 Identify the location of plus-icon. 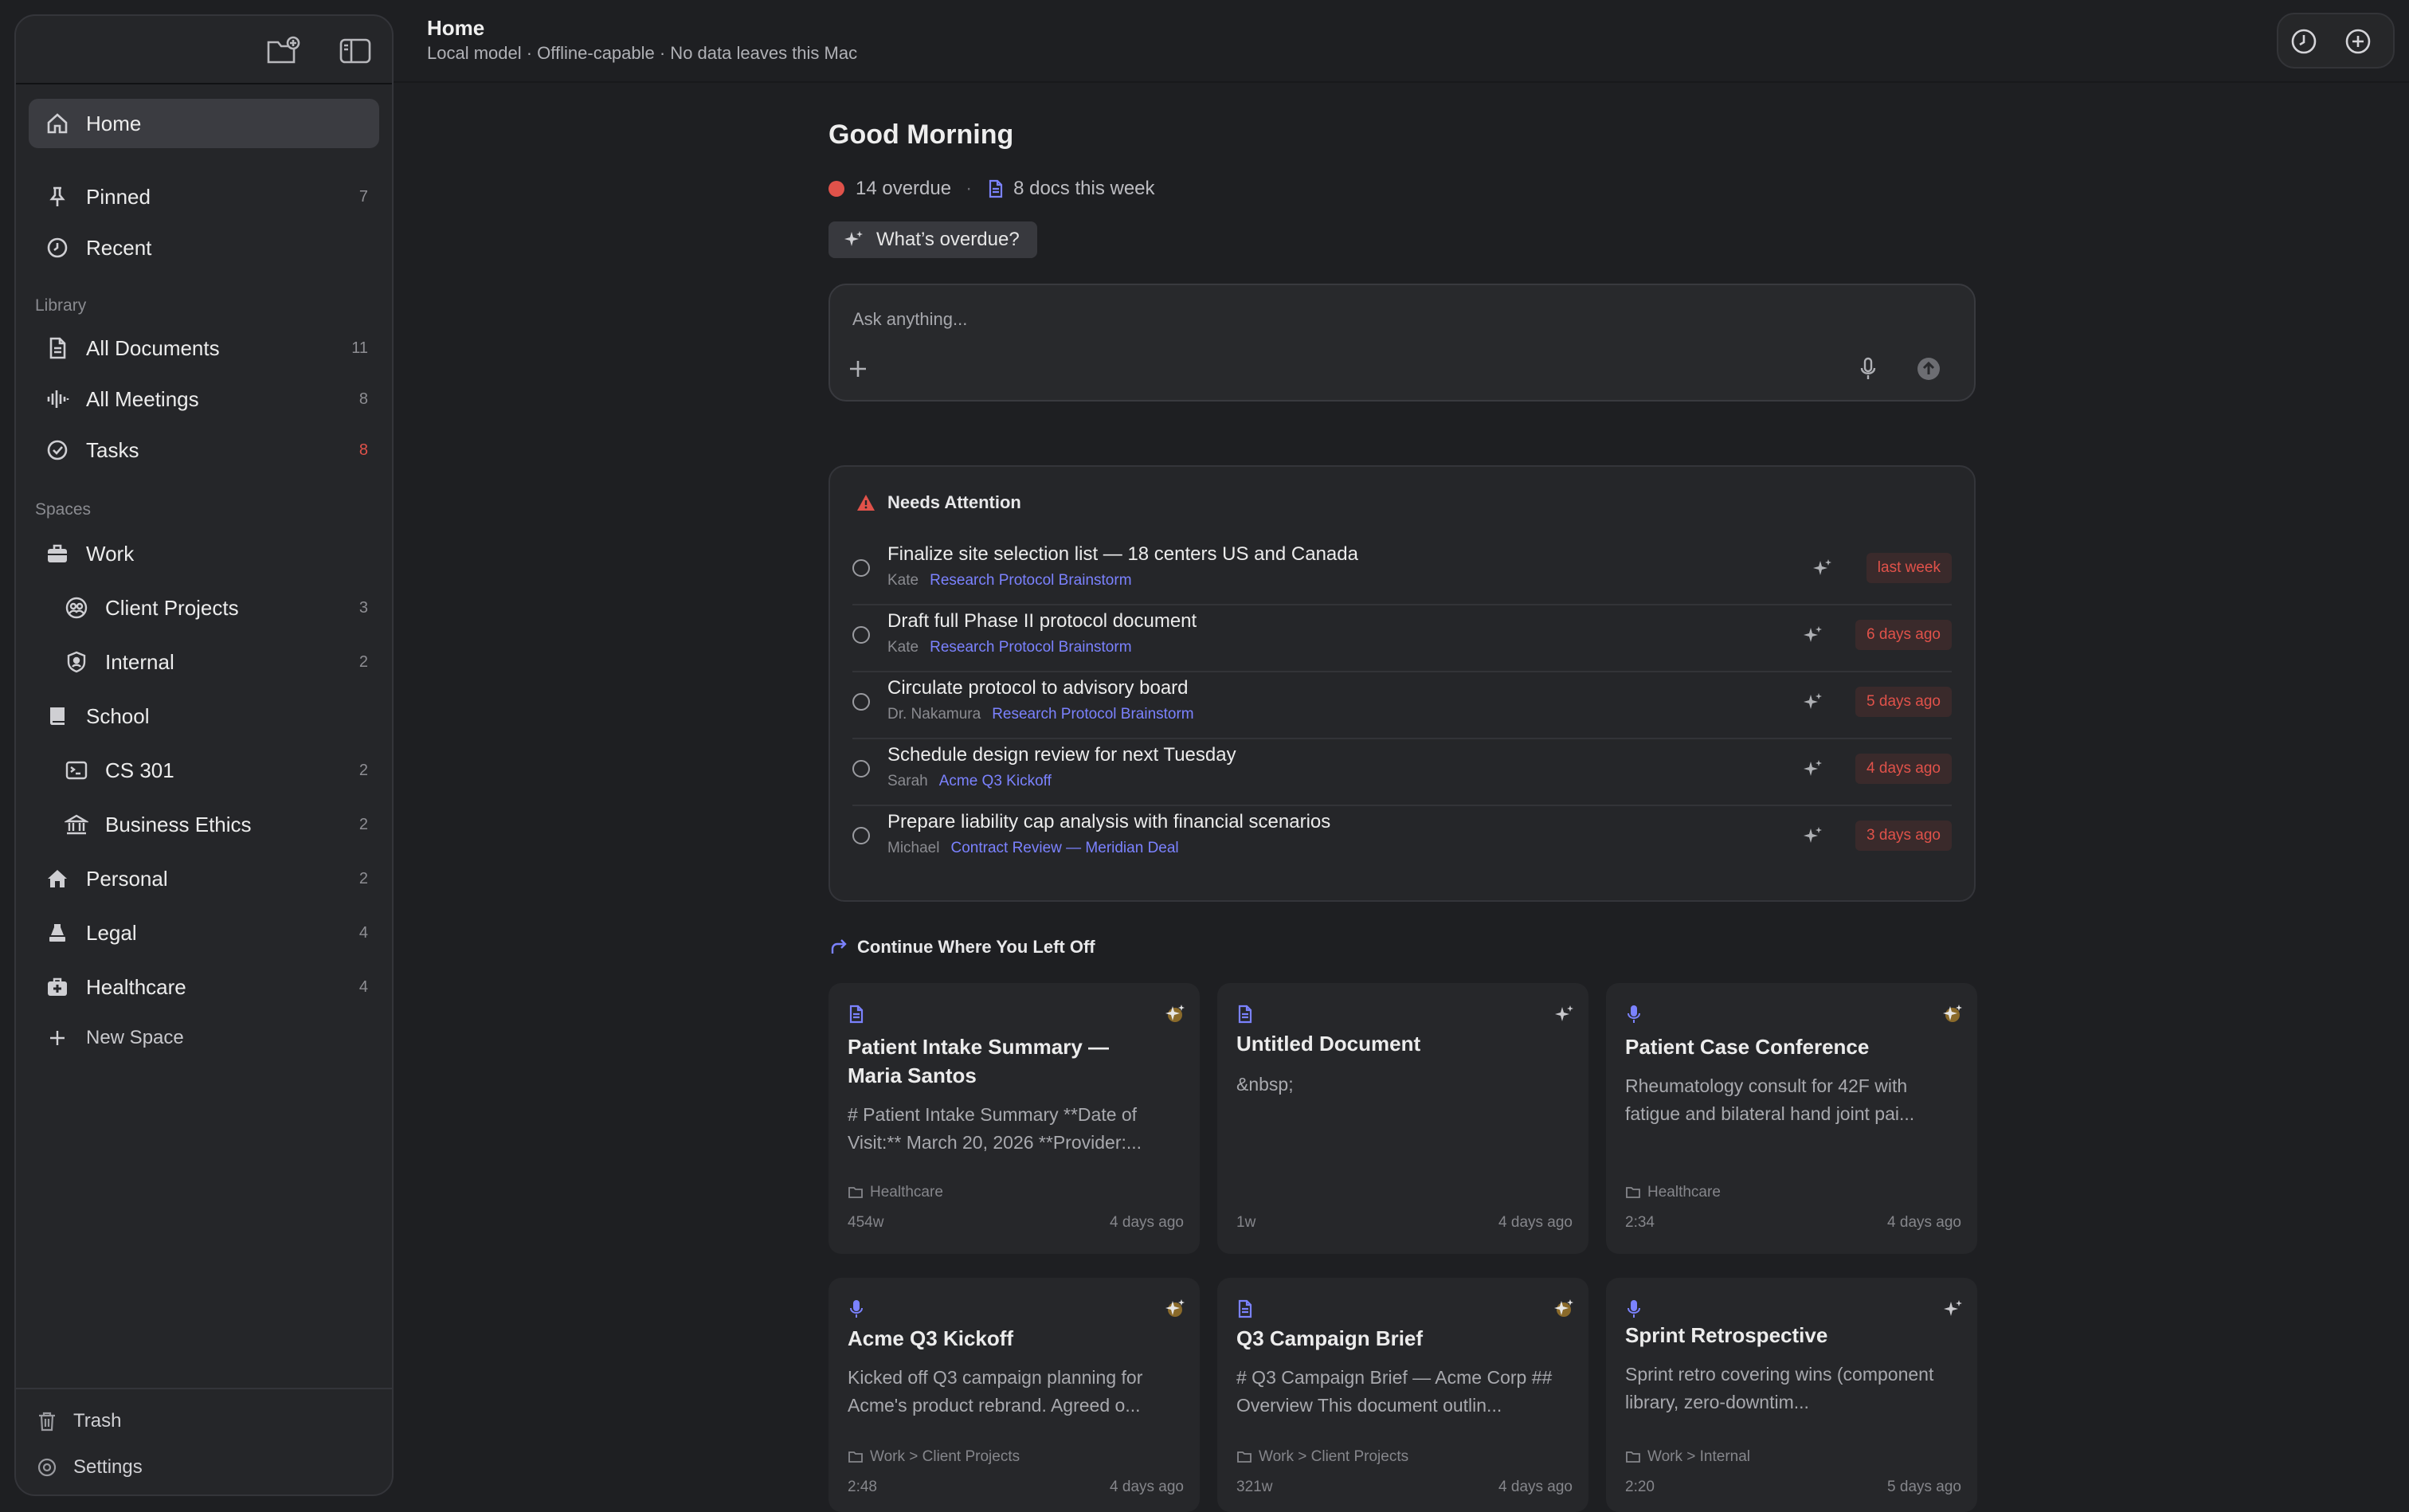
(57, 1038).